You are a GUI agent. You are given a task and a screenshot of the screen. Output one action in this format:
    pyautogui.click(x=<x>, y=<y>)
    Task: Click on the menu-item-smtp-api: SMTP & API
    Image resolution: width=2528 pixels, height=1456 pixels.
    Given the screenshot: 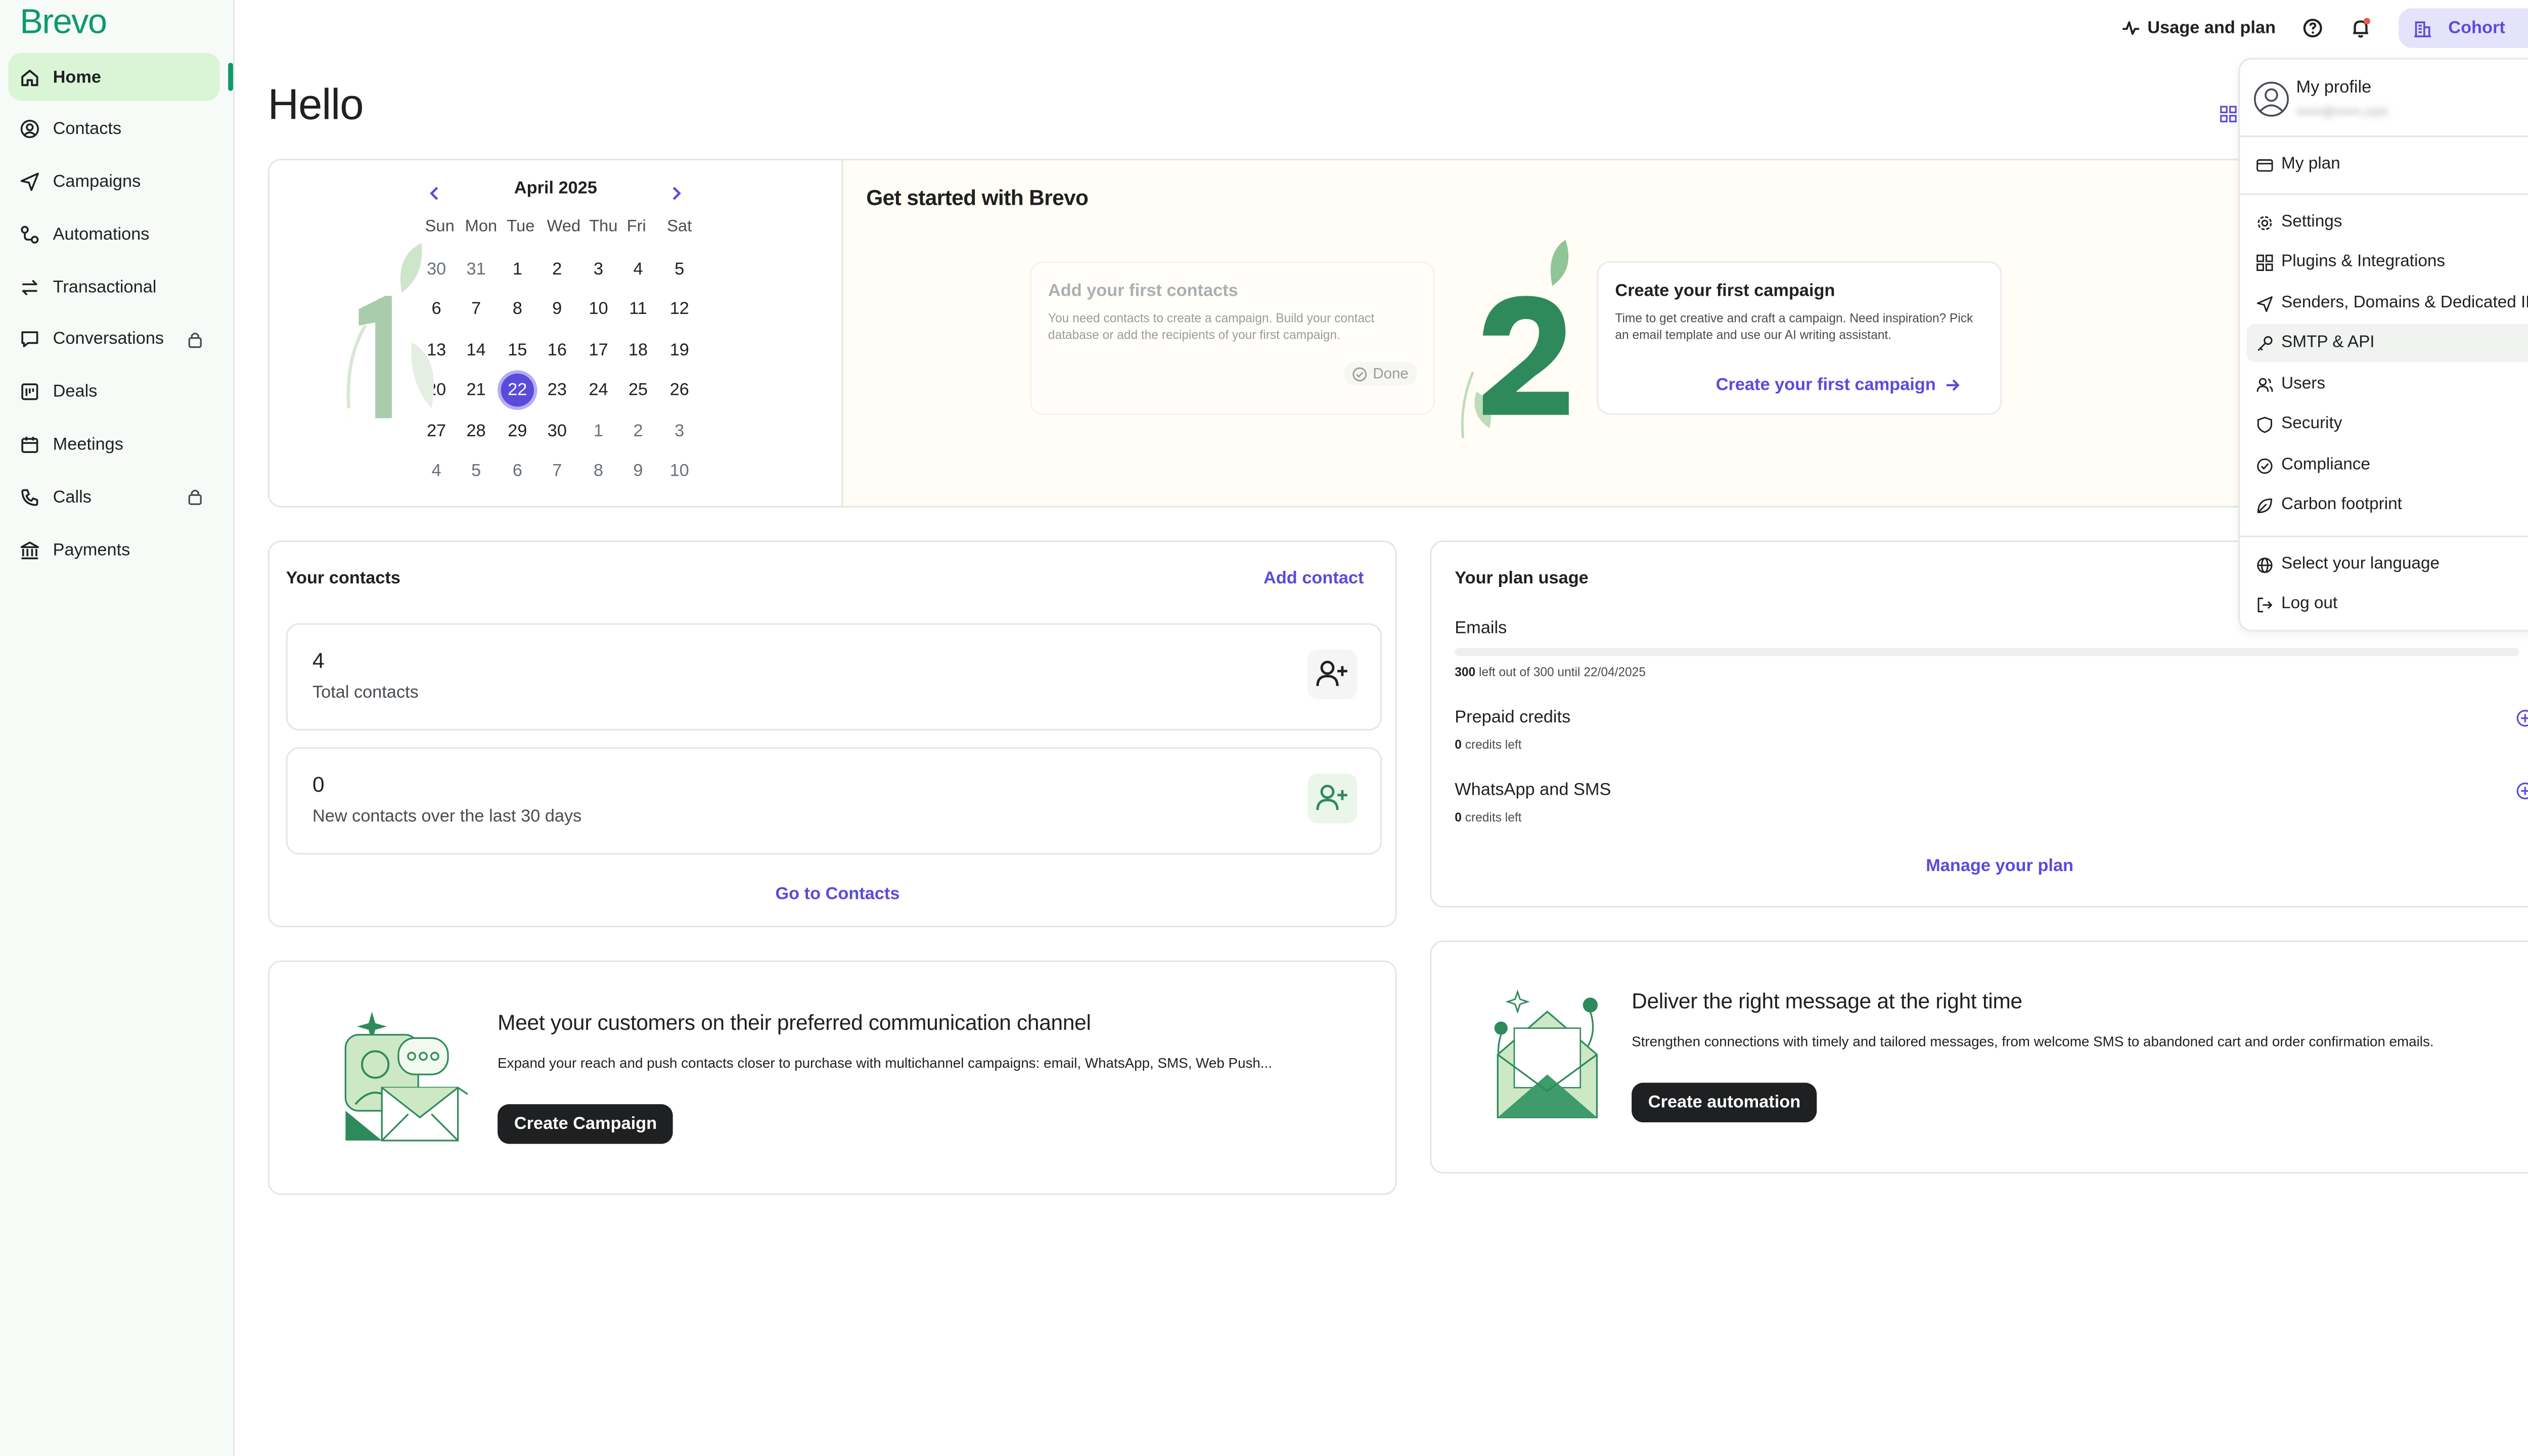 What is the action you would take?
    pyautogui.click(x=2387, y=343)
    